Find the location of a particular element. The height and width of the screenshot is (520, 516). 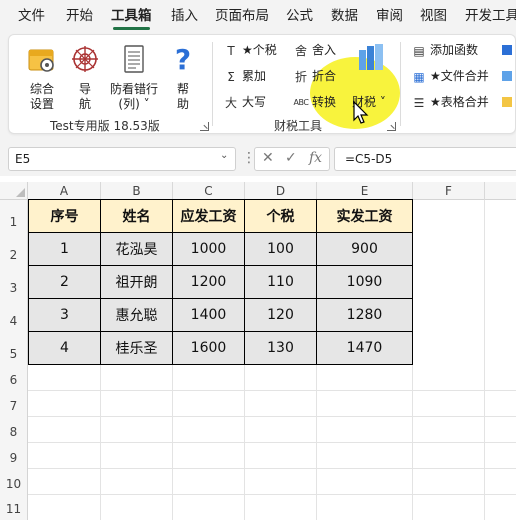

column-header-a: A is located at coordinates (64, 191).